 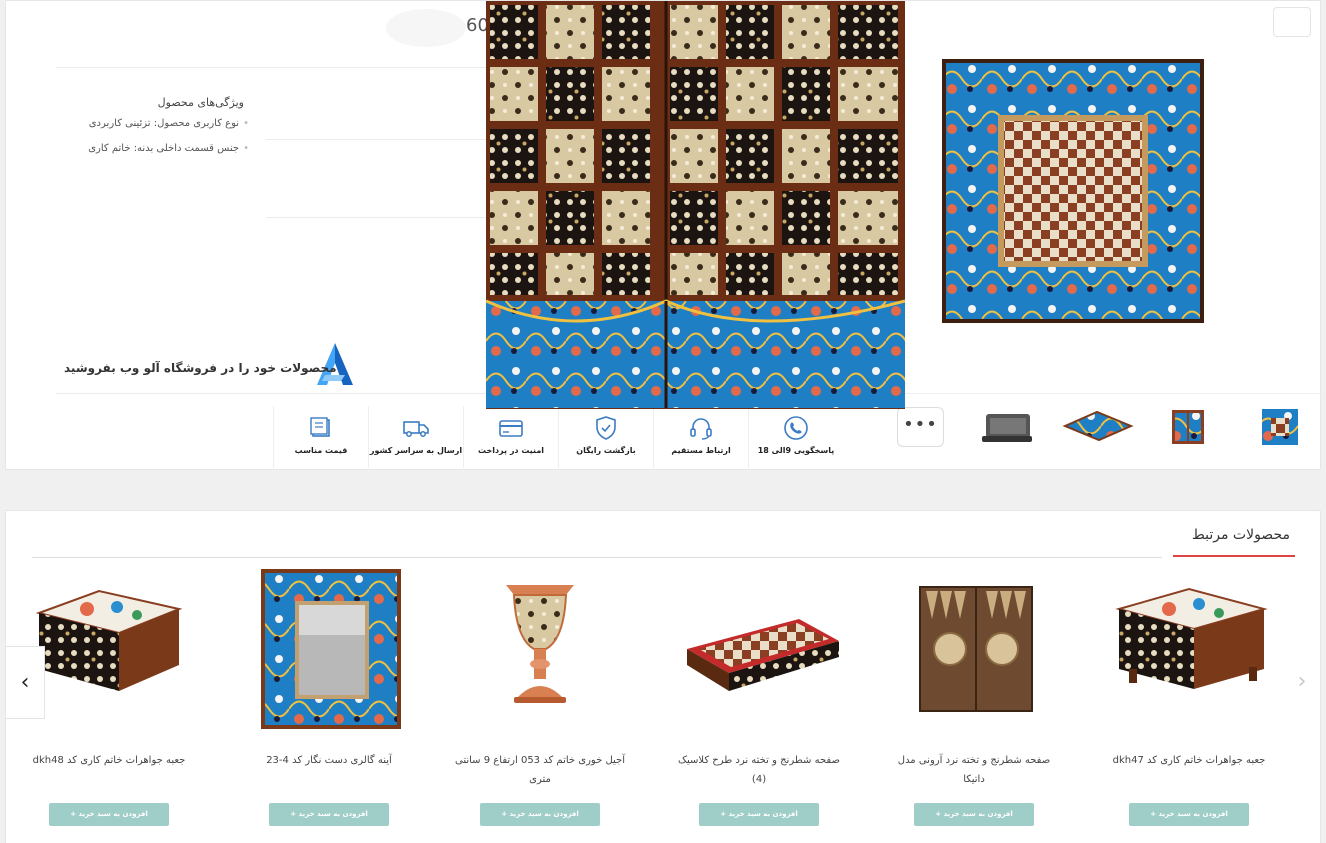 What do you see at coordinates (1189, 760) in the screenshot?
I see `product-name: جعبه جواهرات خاتم کاری کد dkh47` at bounding box center [1189, 760].